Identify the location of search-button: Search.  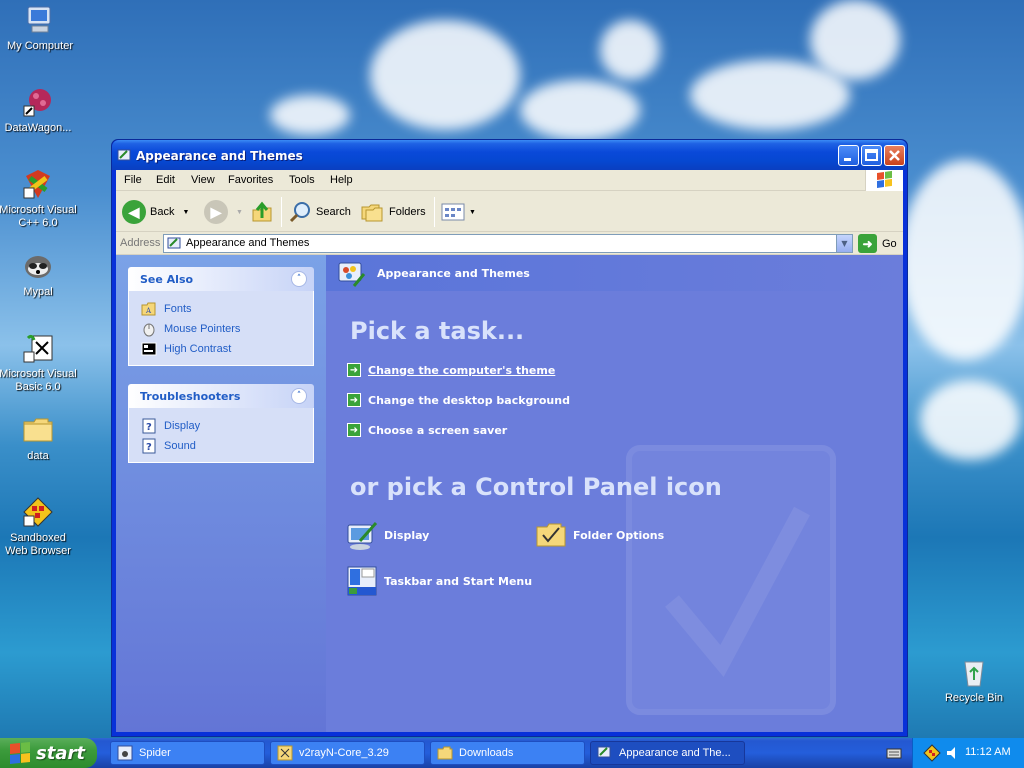
(319, 212).